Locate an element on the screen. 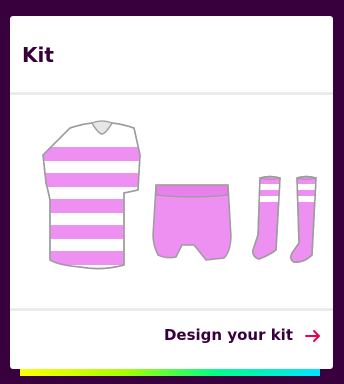 This screenshot has width=344, height=384. design-your-kit-link: Design your kit is located at coordinates (242, 335).